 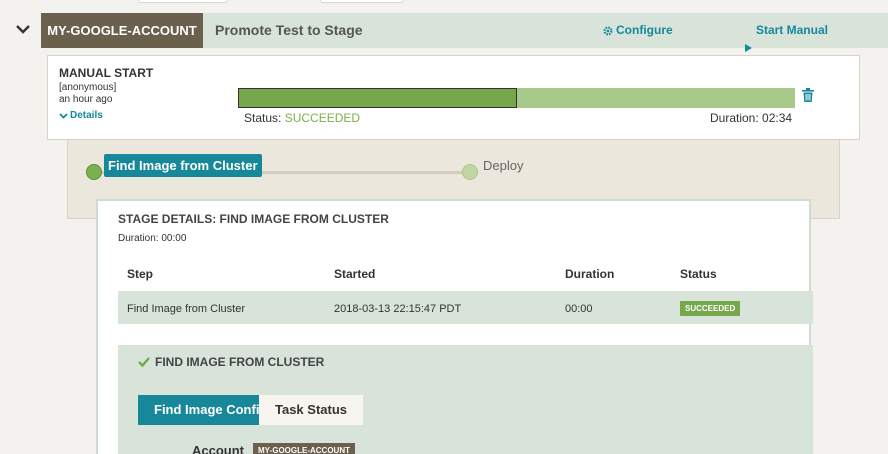 I want to click on details-label: Details, so click(x=86, y=115).